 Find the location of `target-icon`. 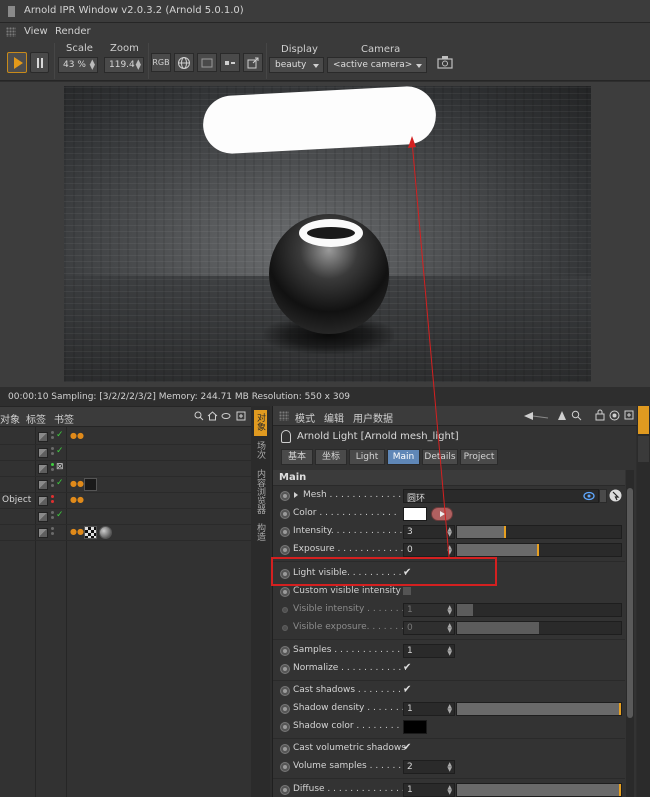

target-icon is located at coordinates (614, 417).